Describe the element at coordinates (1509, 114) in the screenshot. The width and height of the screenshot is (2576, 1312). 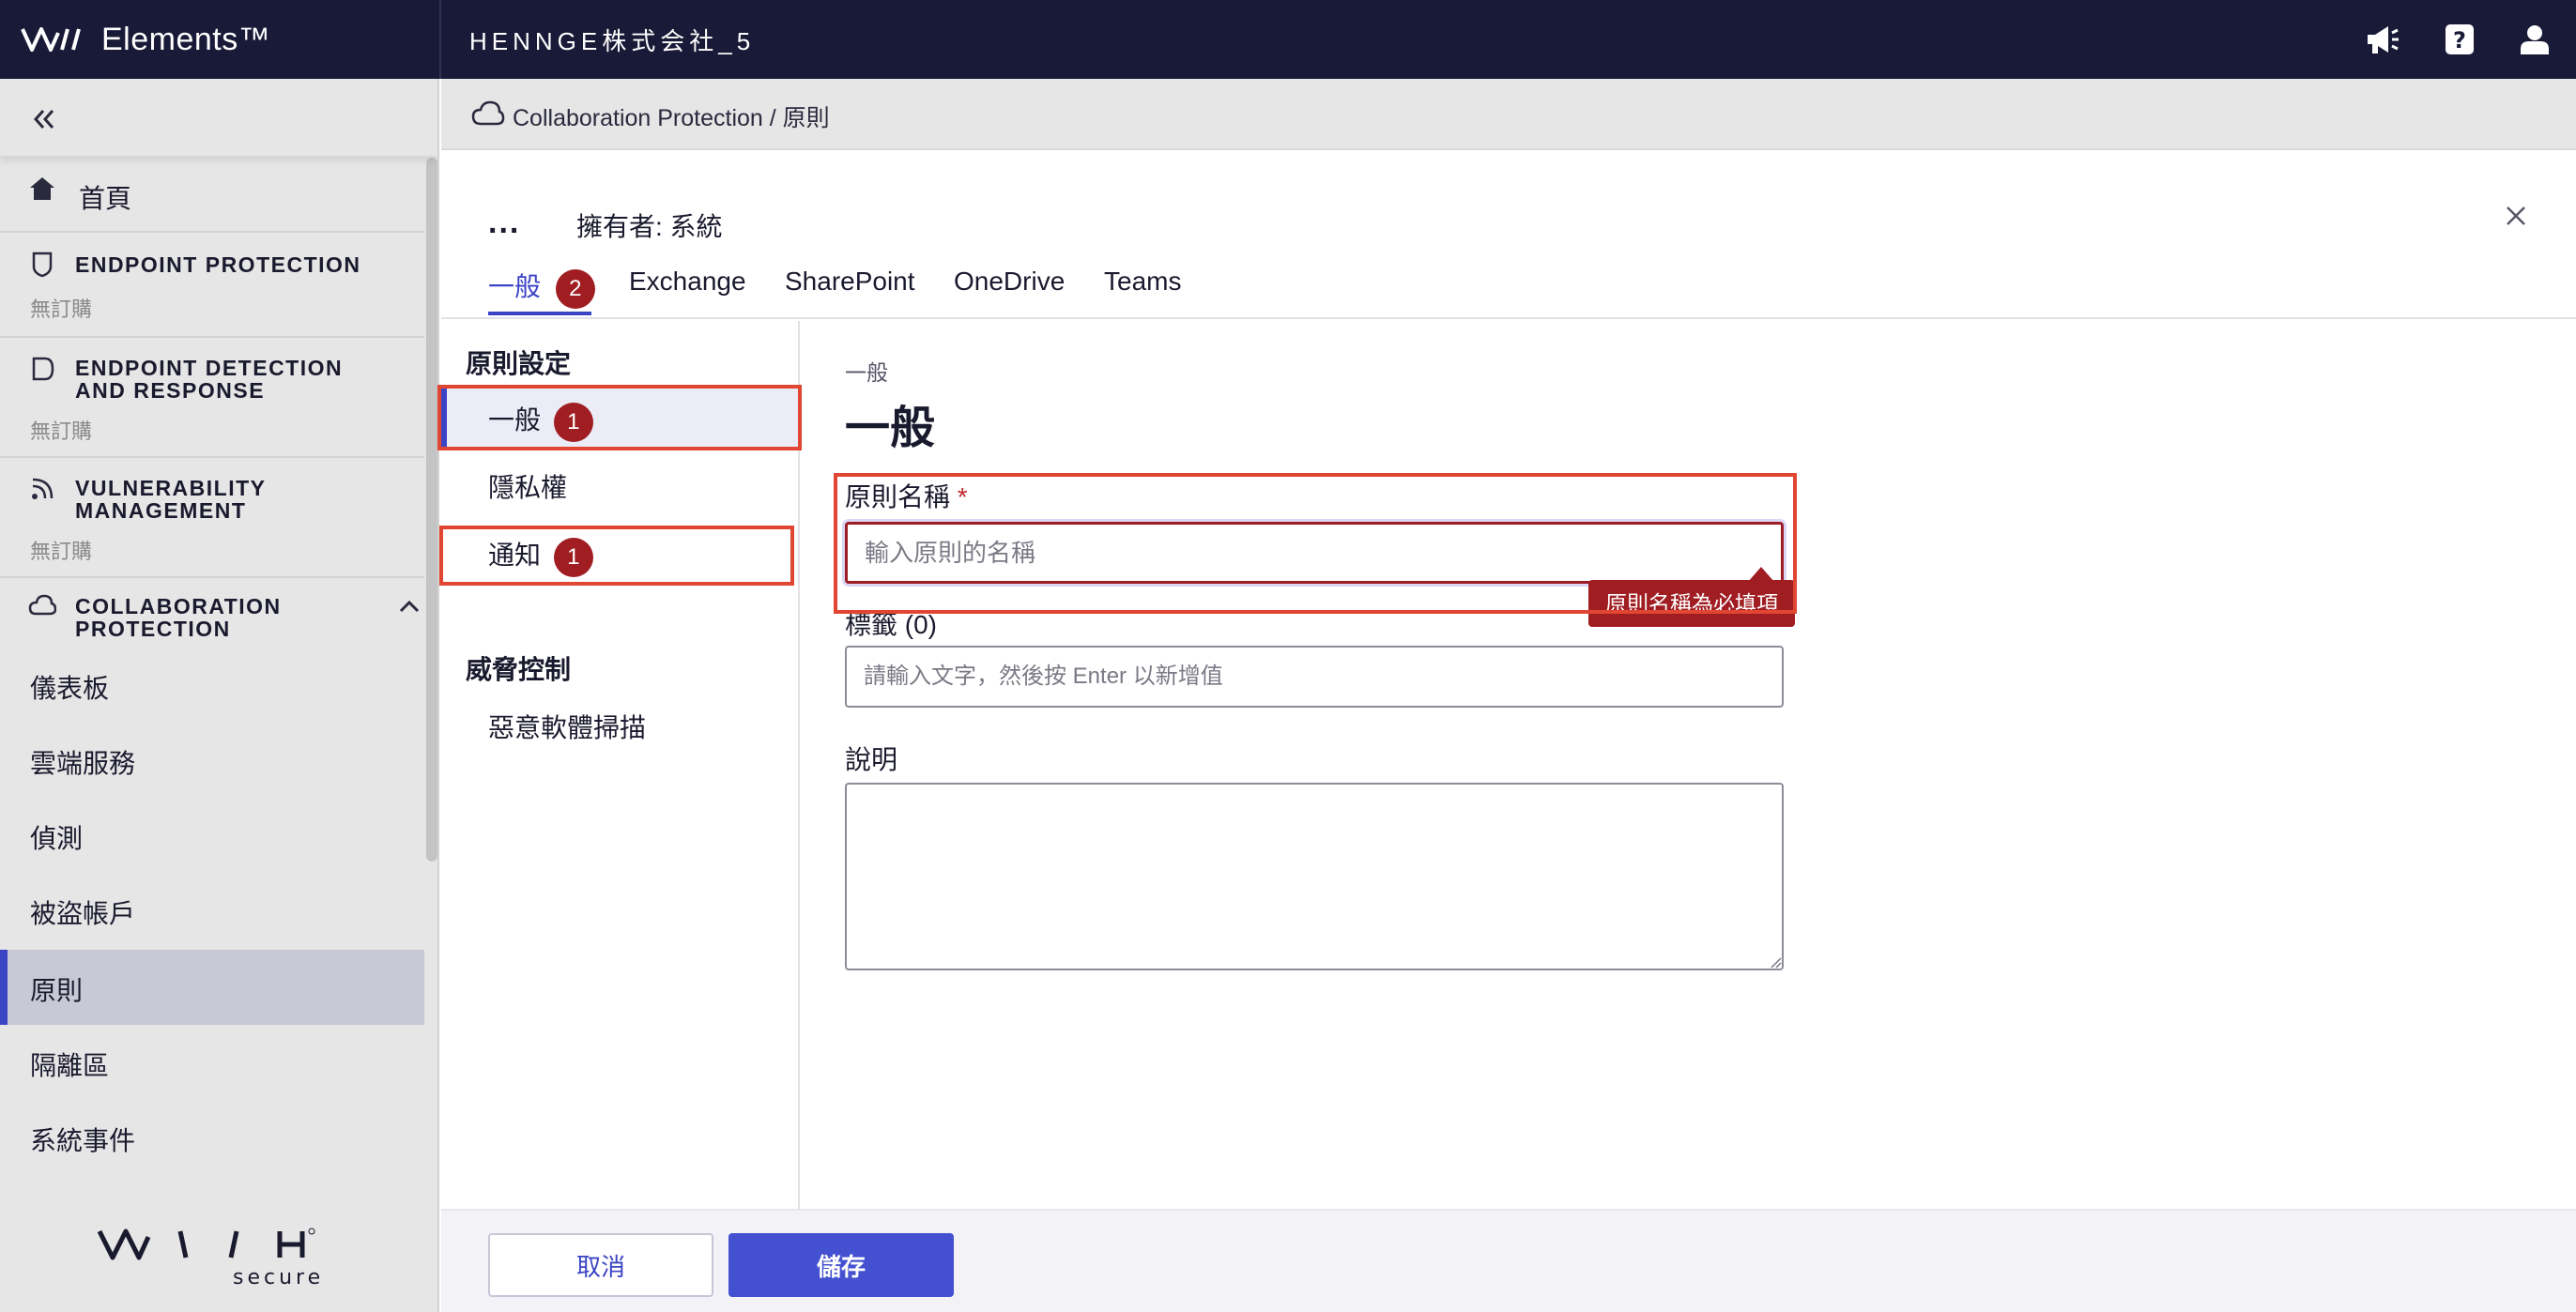
I see `breadcrumb: Collaboration Protection / 原則` at that location.